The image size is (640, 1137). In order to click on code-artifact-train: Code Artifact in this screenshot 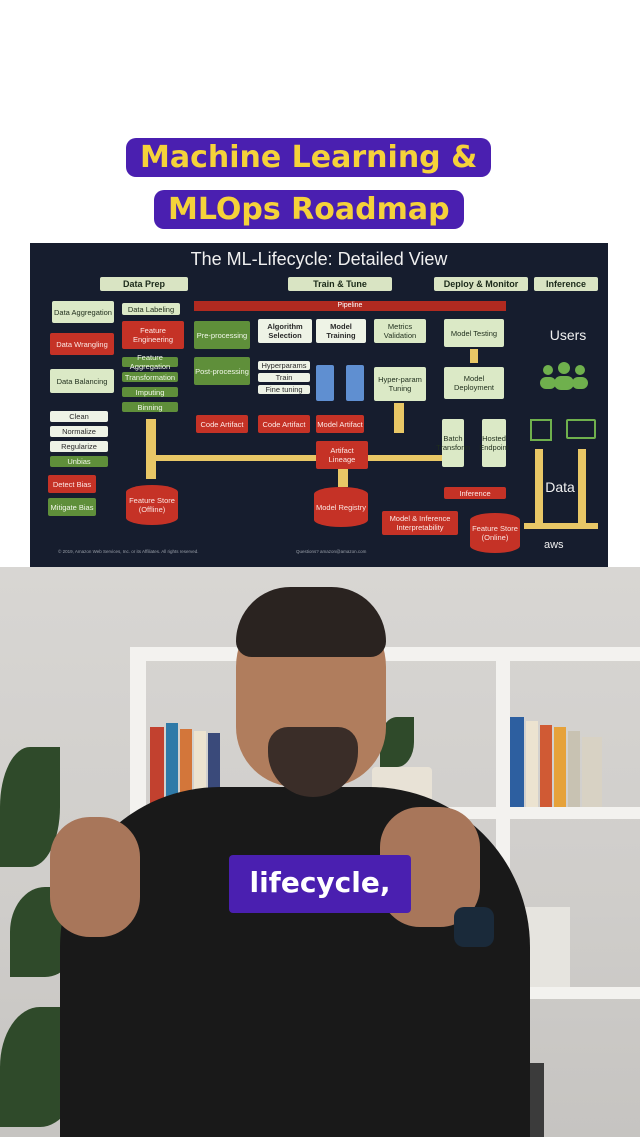, I will do `click(284, 424)`.